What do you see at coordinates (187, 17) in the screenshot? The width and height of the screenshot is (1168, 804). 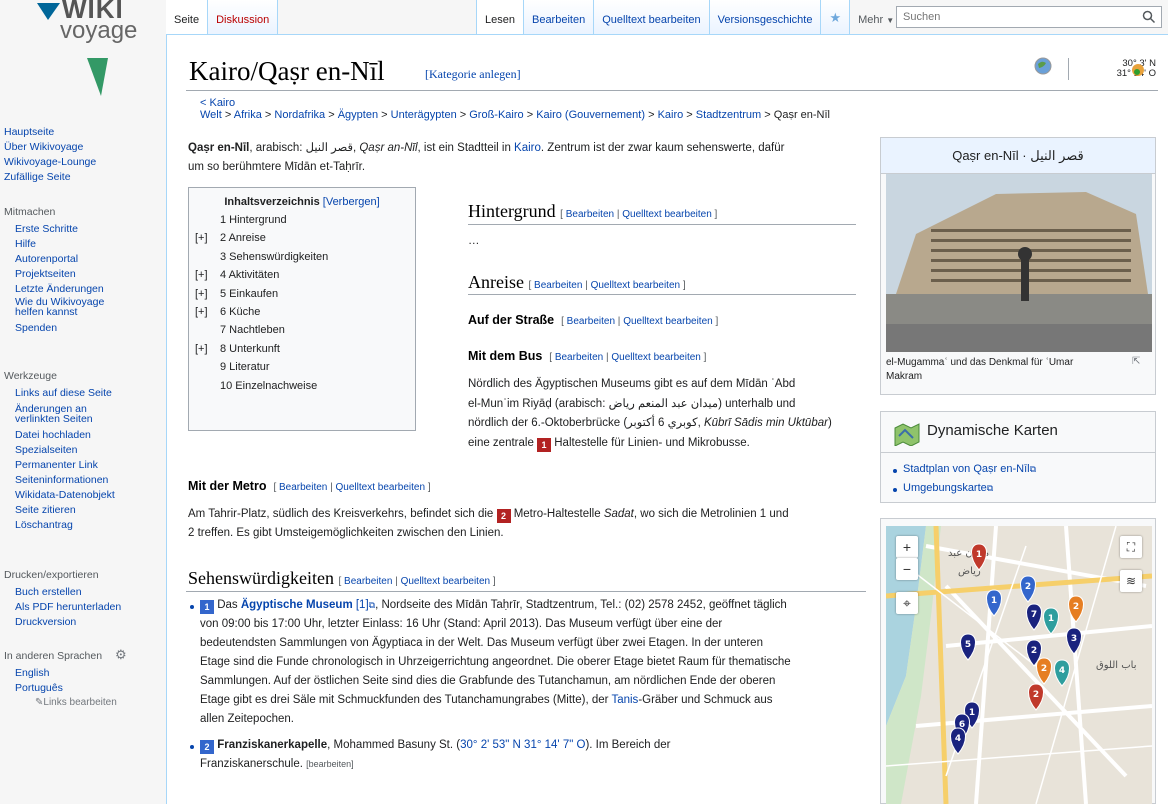 I see `tab-page: Seite` at bounding box center [187, 17].